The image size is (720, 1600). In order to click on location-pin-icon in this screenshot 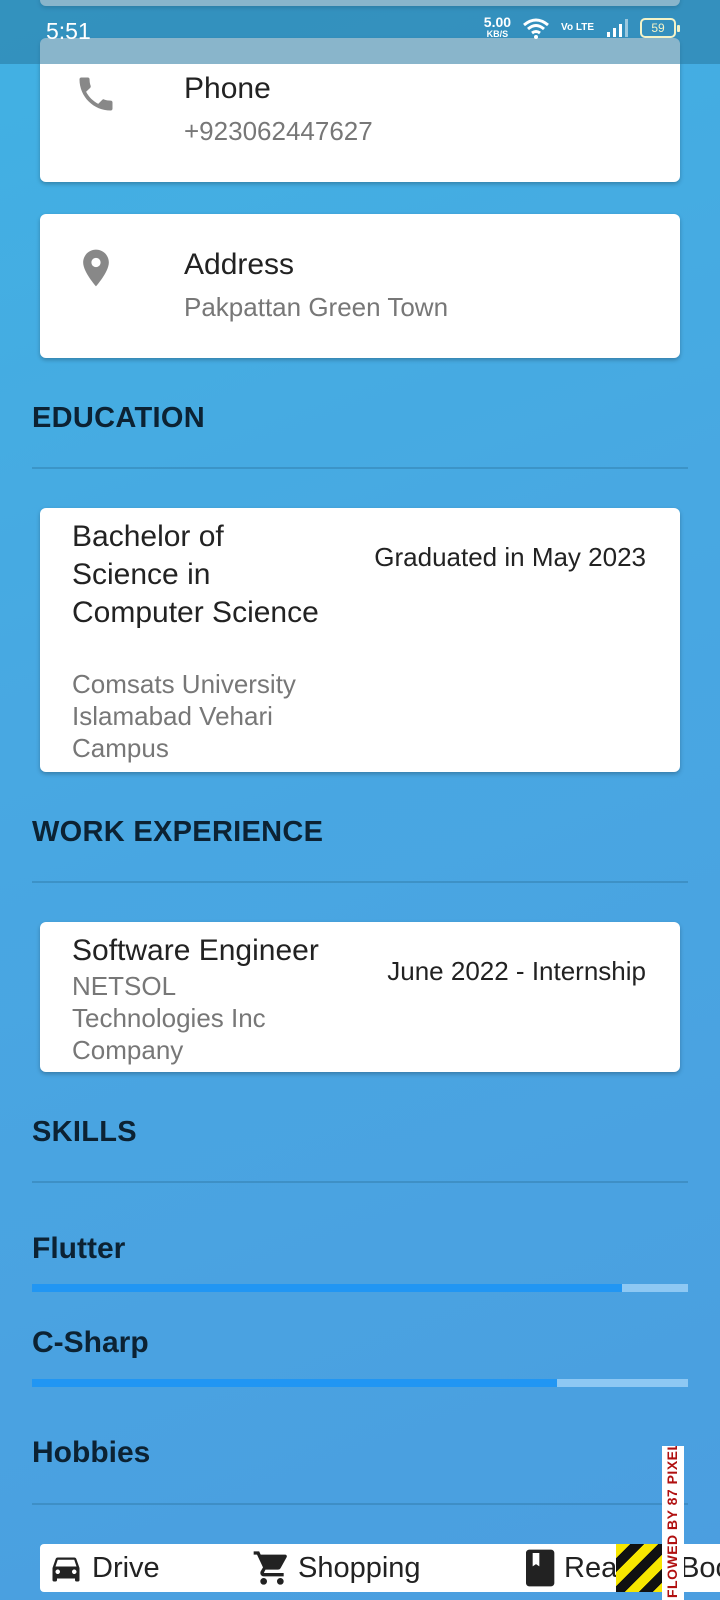, I will do `click(96, 266)`.